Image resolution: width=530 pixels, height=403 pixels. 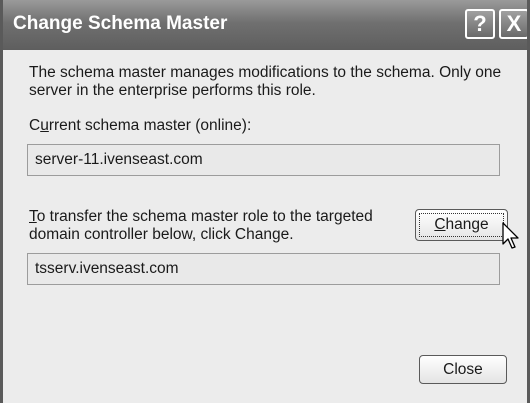 I want to click on current-master-field: server-11.ivenseast.com, so click(x=263, y=160).